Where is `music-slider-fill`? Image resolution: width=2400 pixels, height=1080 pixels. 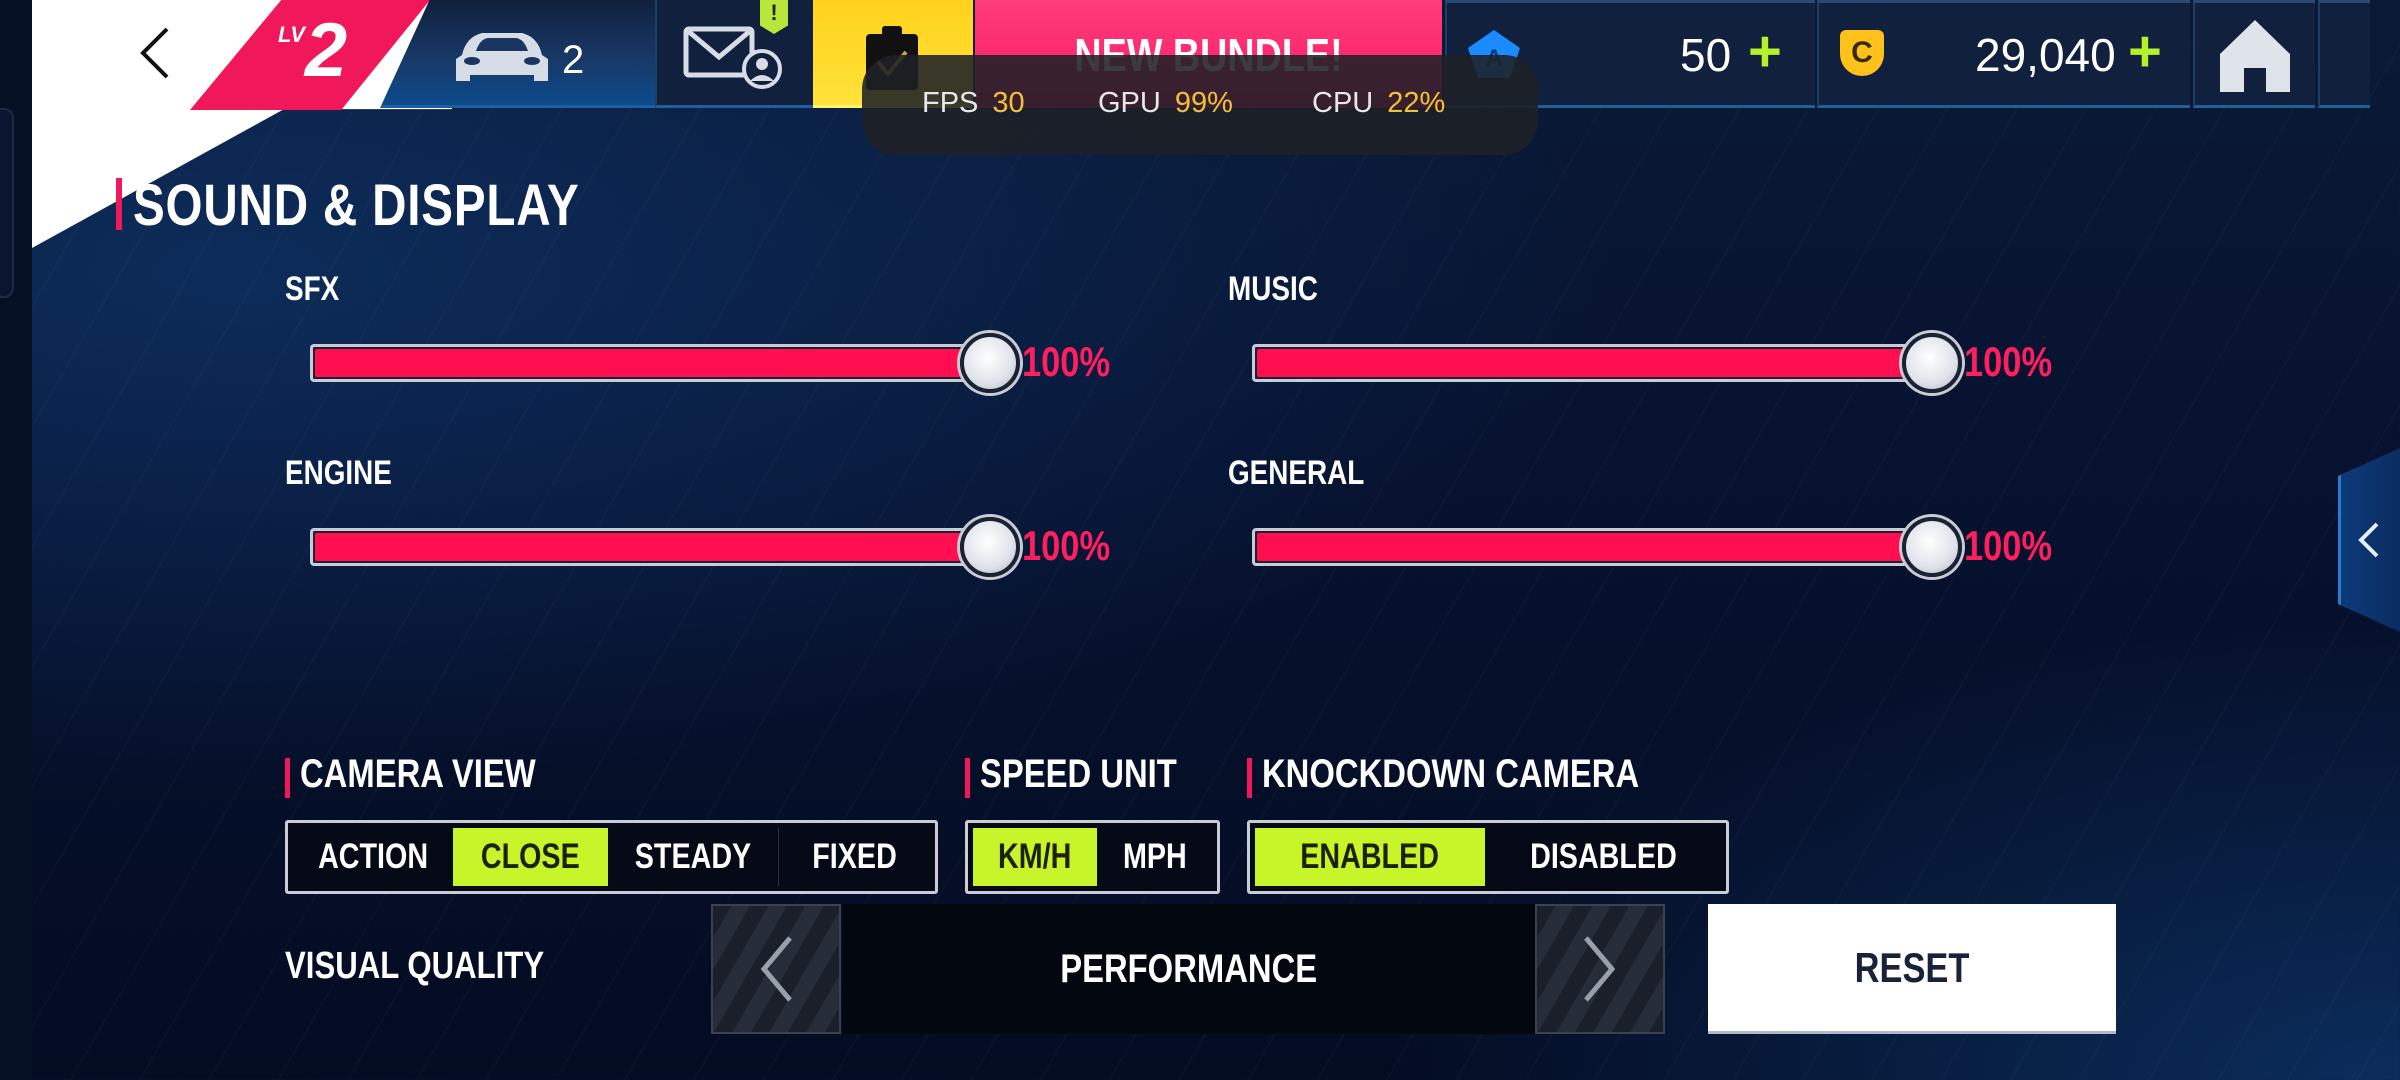
music-slider-fill is located at coordinates (1602, 363).